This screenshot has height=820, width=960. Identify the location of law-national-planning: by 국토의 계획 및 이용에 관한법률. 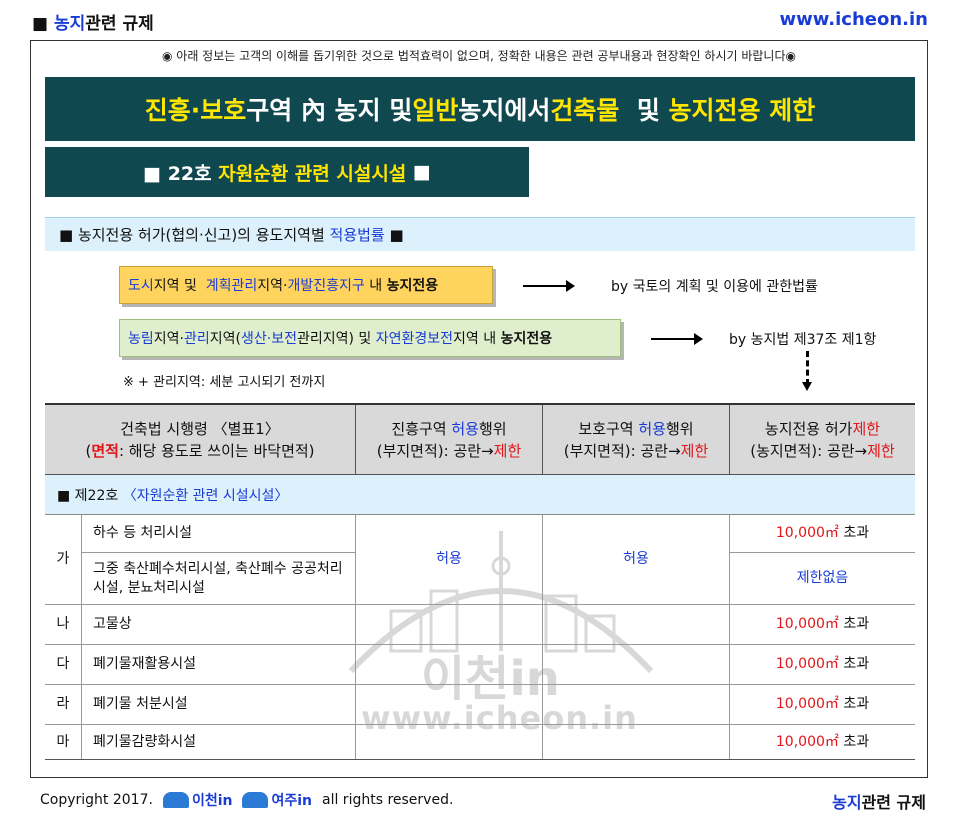
(714, 287).